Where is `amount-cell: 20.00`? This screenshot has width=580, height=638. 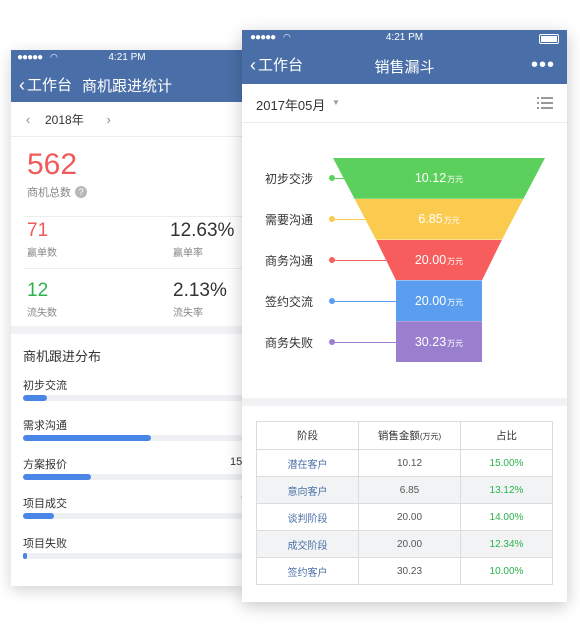
amount-cell: 20.00 is located at coordinates (409, 517).